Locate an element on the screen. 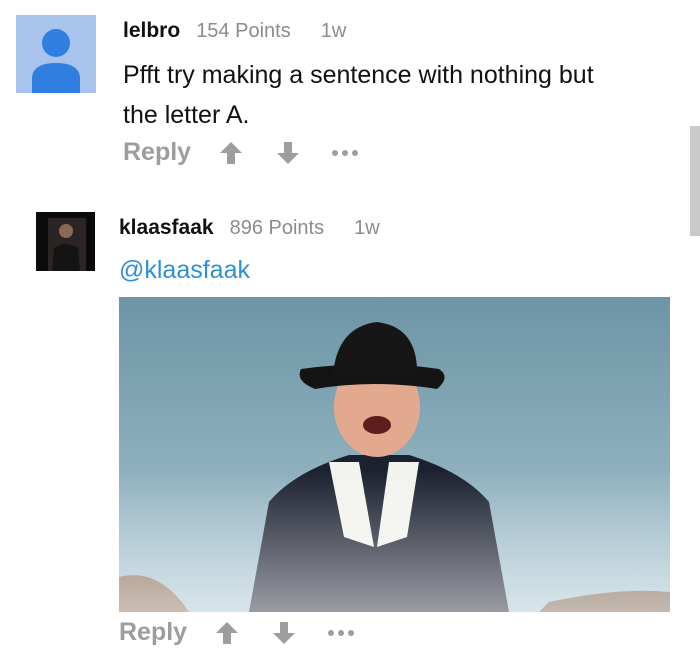  username: klaasfaak is located at coordinates (166, 228).